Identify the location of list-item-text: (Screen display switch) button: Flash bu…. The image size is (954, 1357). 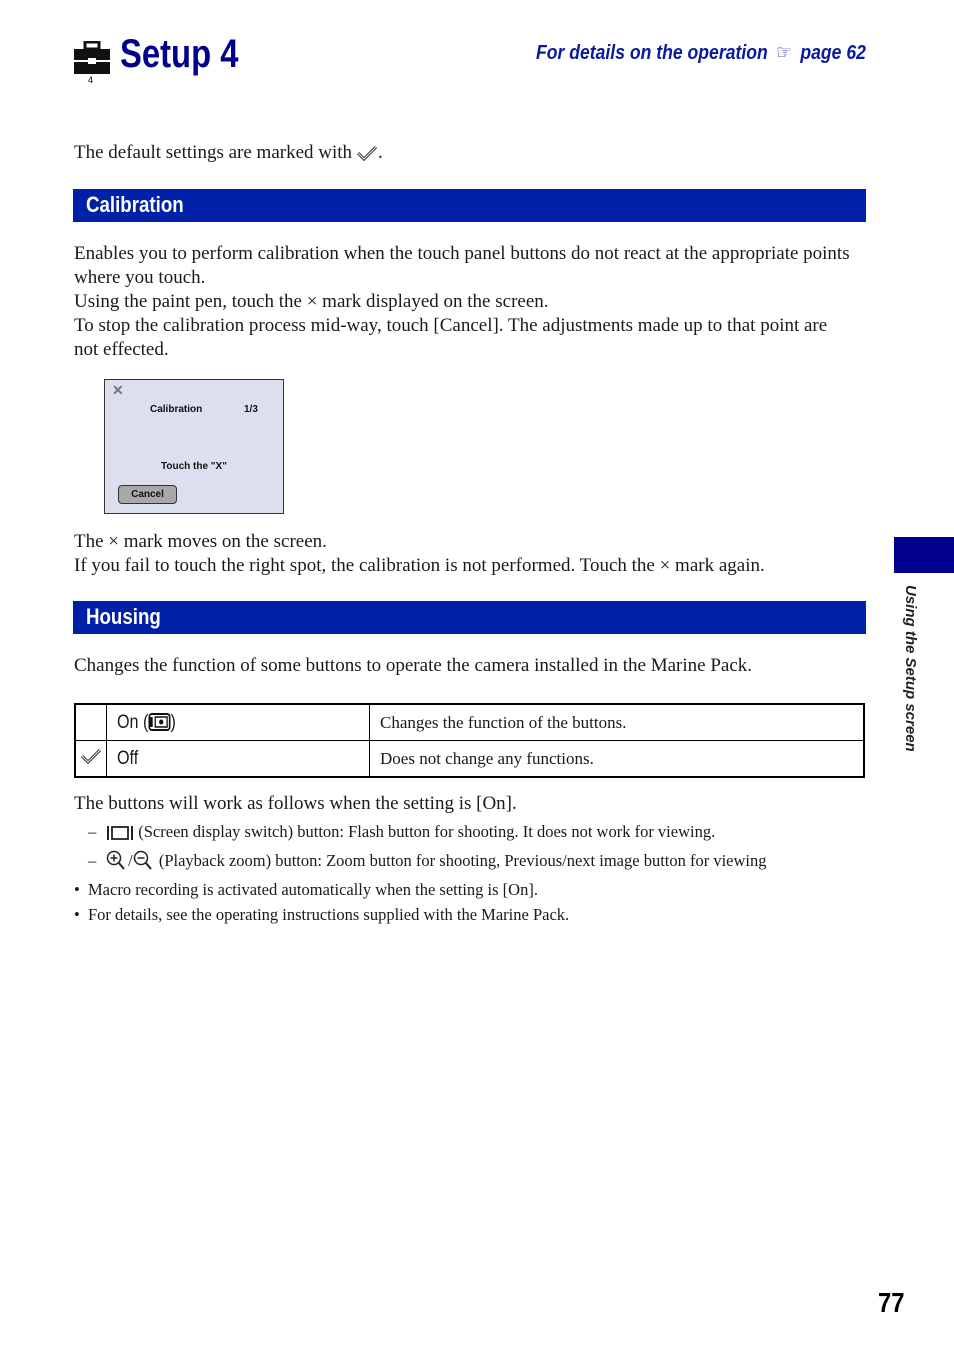
(427, 831).